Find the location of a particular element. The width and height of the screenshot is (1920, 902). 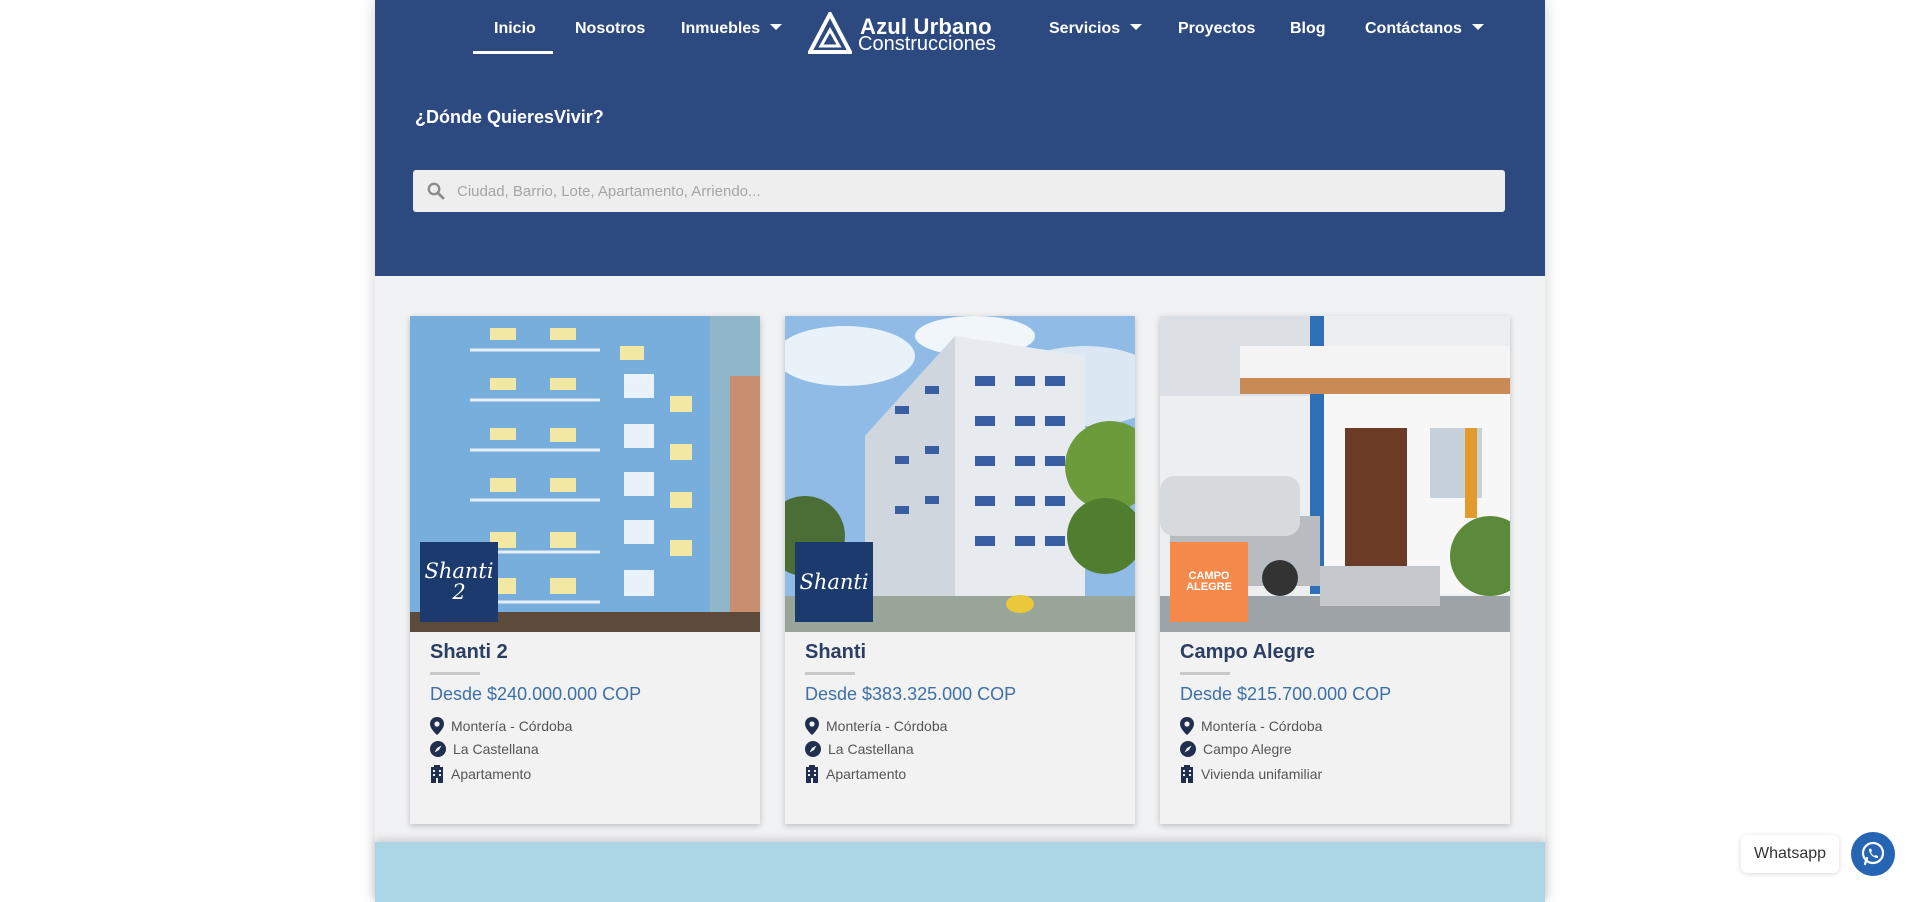

nav-label: Inmuebles is located at coordinates (721, 28).